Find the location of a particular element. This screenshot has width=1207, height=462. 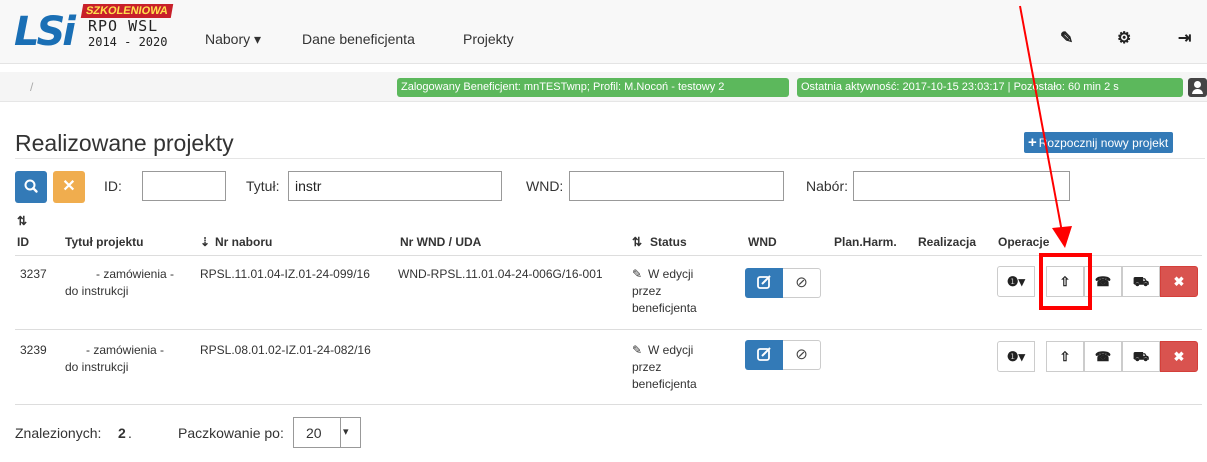

select-separator is located at coordinates (340, 432).